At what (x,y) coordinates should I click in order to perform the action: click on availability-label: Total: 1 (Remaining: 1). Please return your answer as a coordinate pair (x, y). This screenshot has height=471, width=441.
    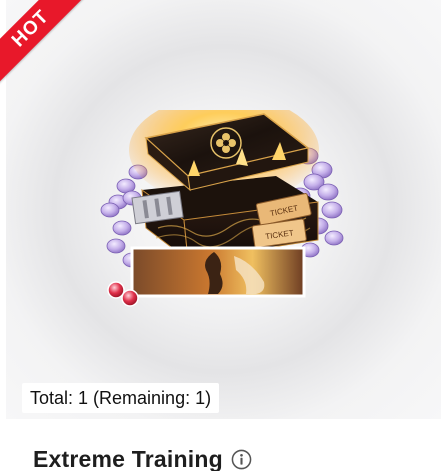
    Looking at the image, I should click on (121, 398).